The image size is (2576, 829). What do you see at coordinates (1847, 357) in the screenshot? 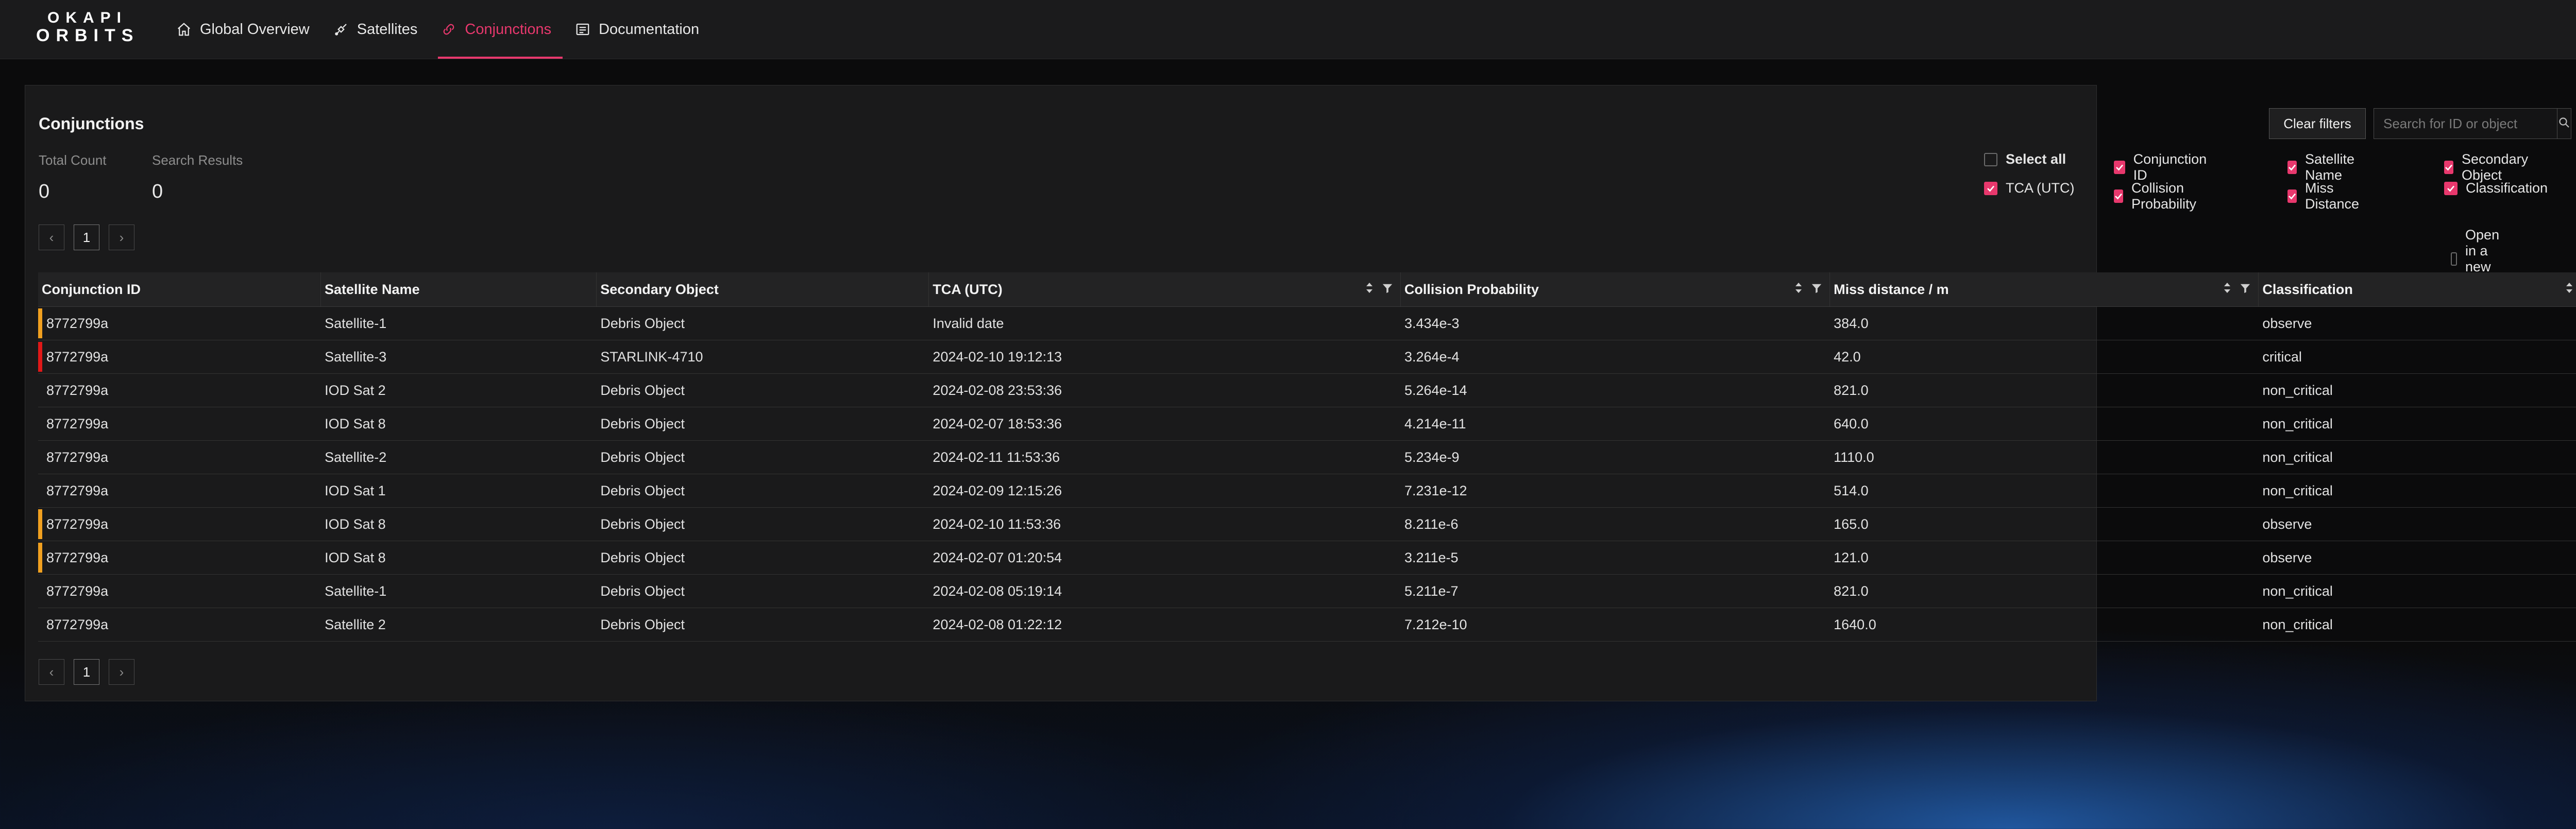
I see `cell-miss-distance: 42.0` at bounding box center [1847, 357].